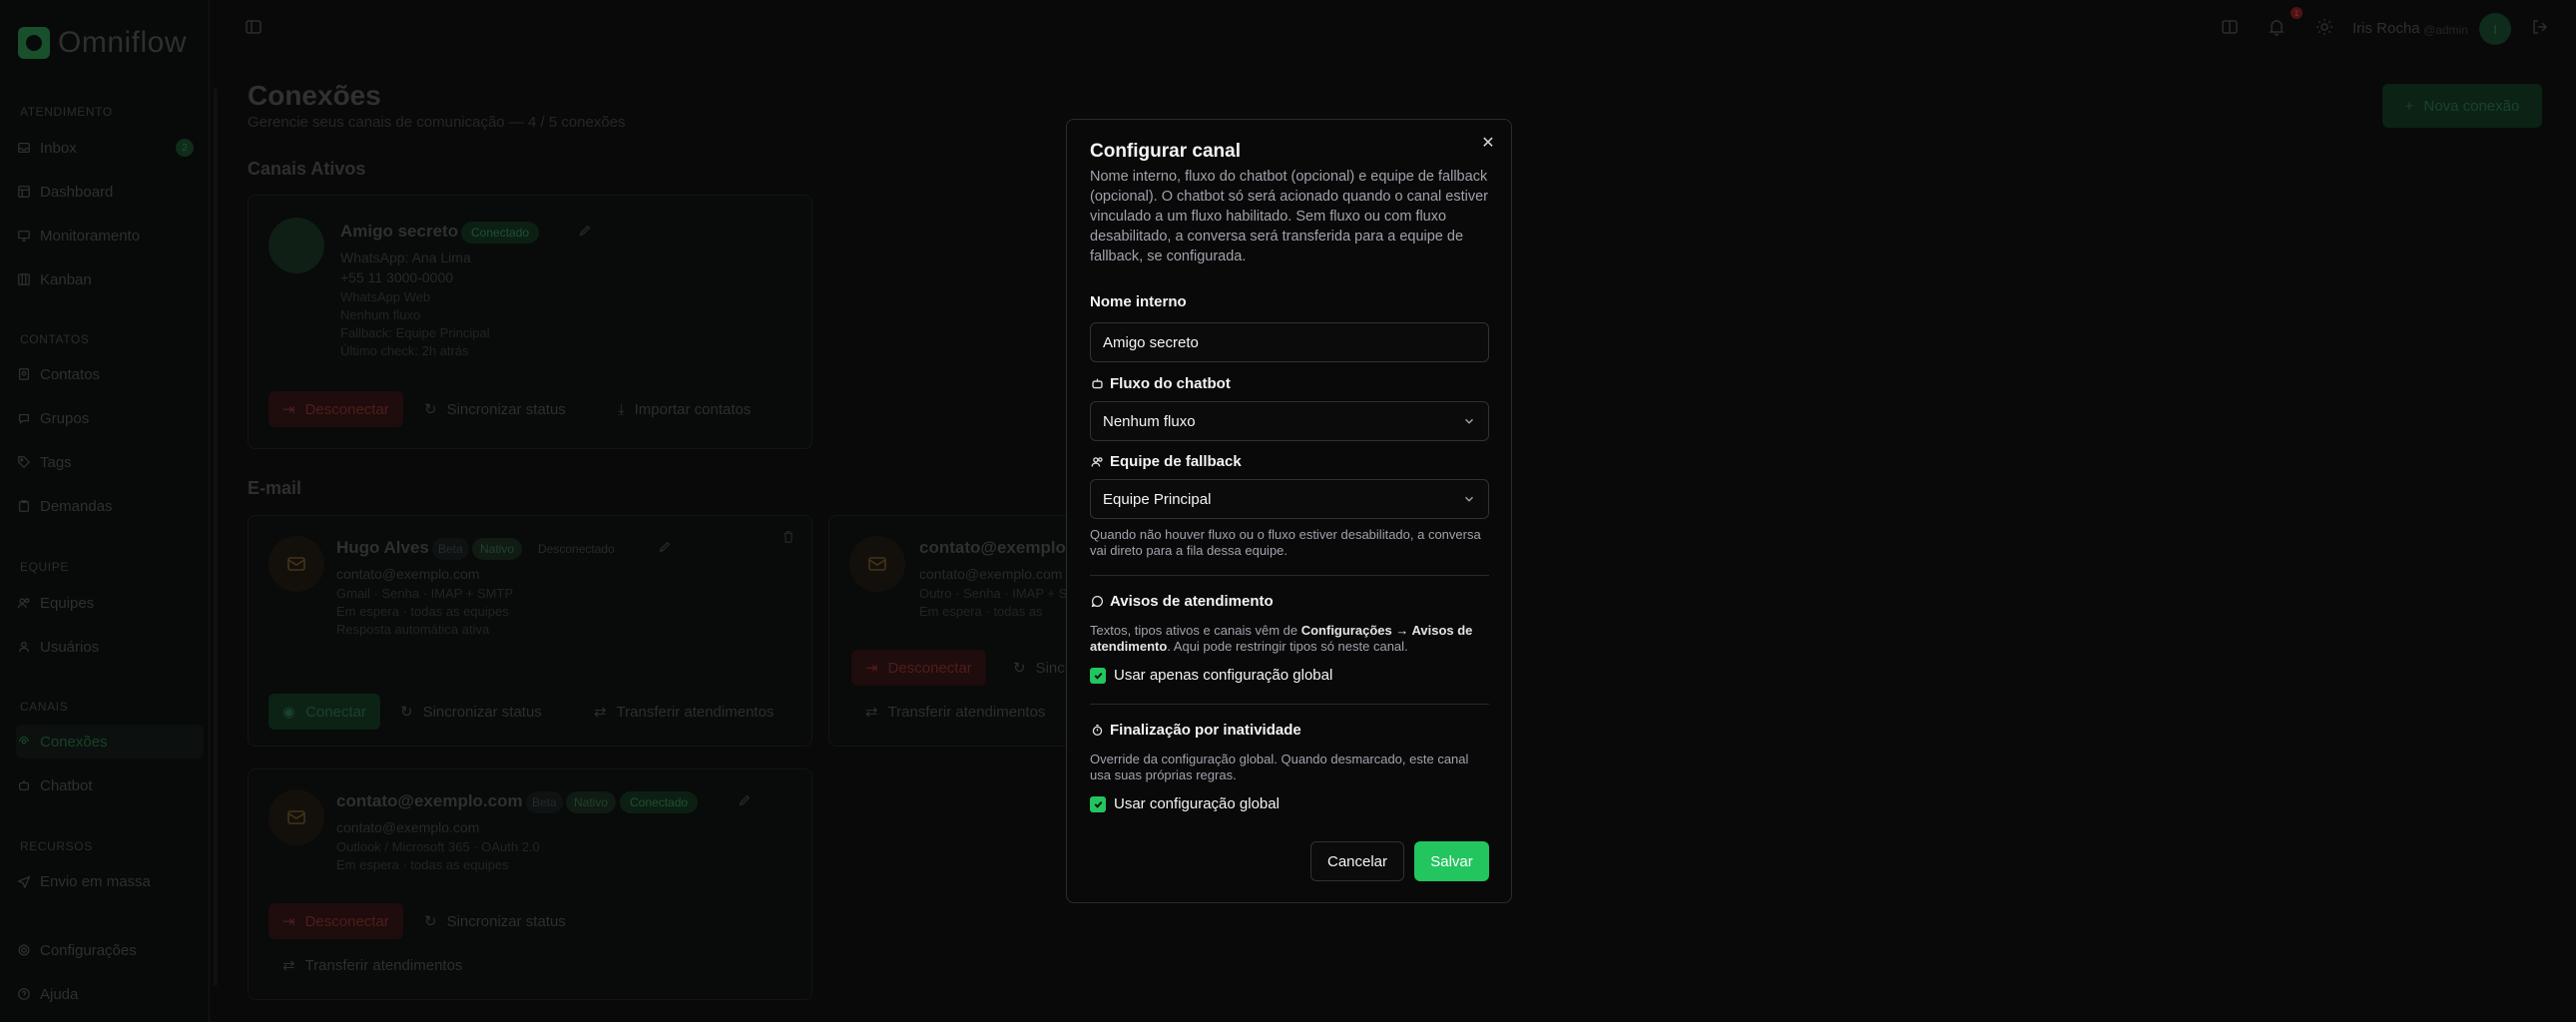 The image size is (2576, 1022). What do you see at coordinates (1197, 803) in the screenshot?
I see `checkbox-label: Usar configuração global` at bounding box center [1197, 803].